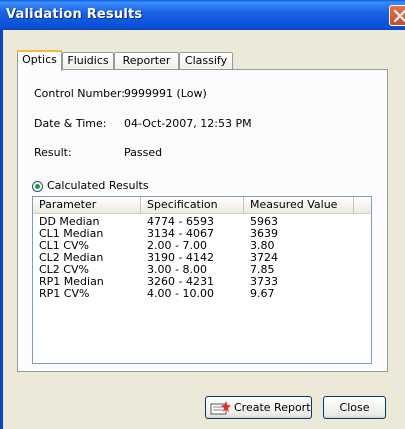  What do you see at coordinates (70, 123) in the screenshot?
I see `datetime-label: Date & Time:` at bounding box center [70, 123].